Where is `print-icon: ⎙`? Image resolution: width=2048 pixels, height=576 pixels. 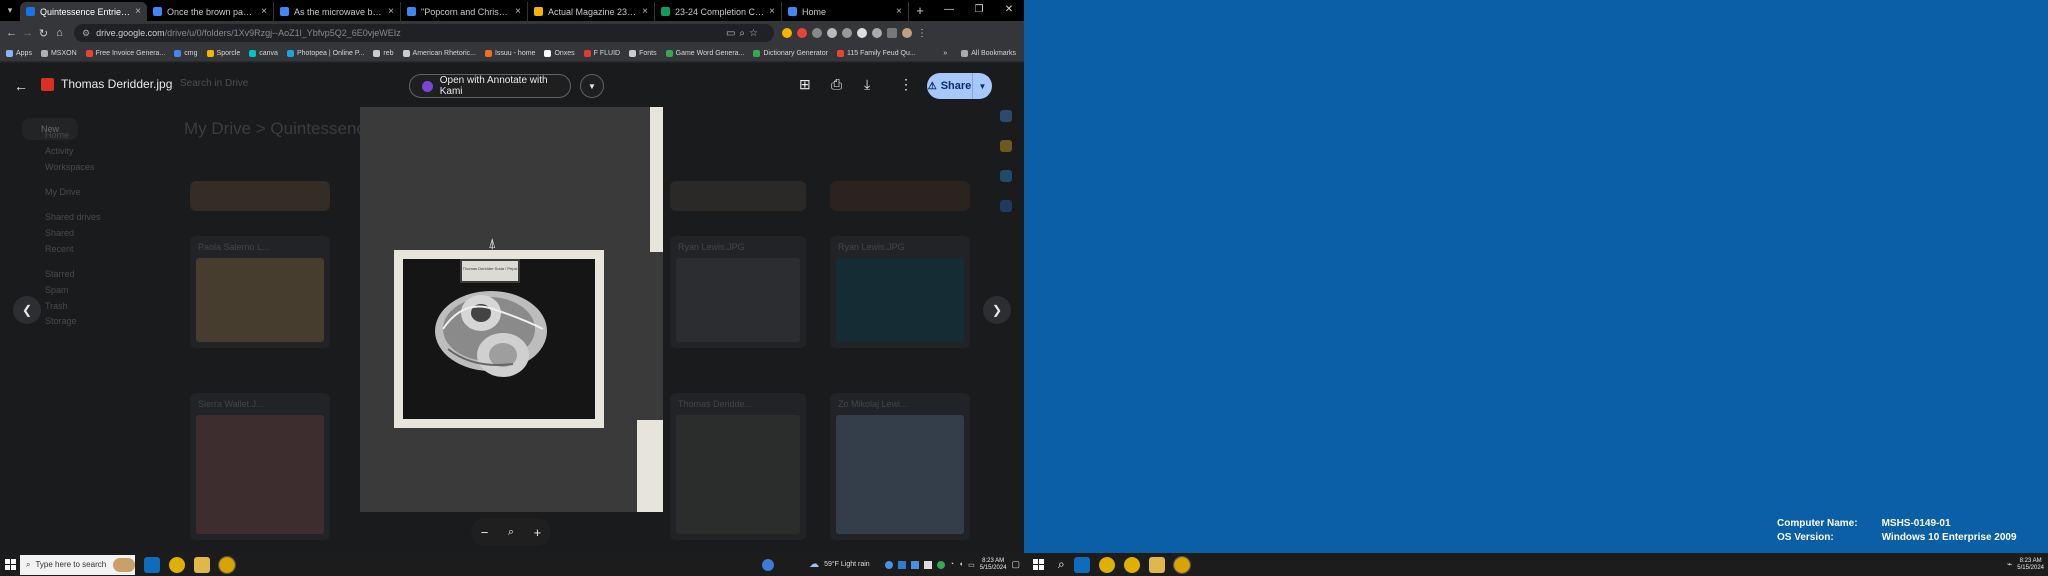
print-icon: ⎙ is located at coordinates (836, 84).